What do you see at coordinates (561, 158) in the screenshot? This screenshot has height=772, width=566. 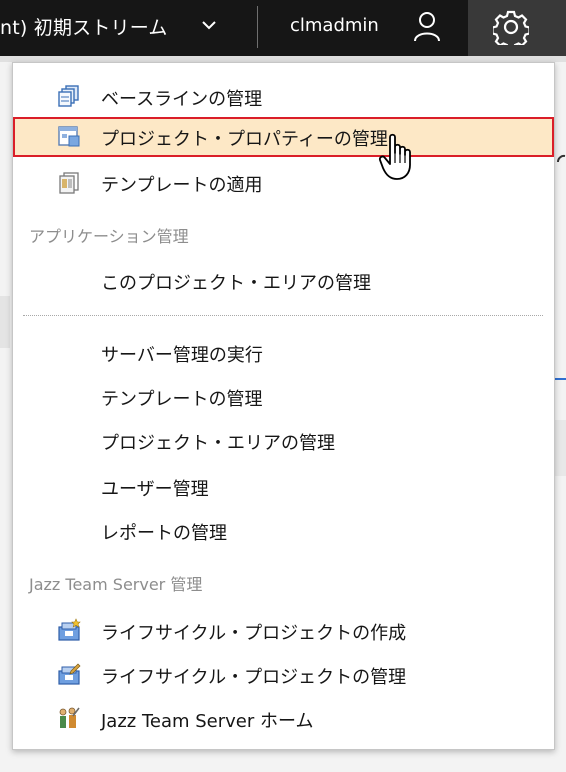 I see `refresh-icon` at bounding box center [561, 158].